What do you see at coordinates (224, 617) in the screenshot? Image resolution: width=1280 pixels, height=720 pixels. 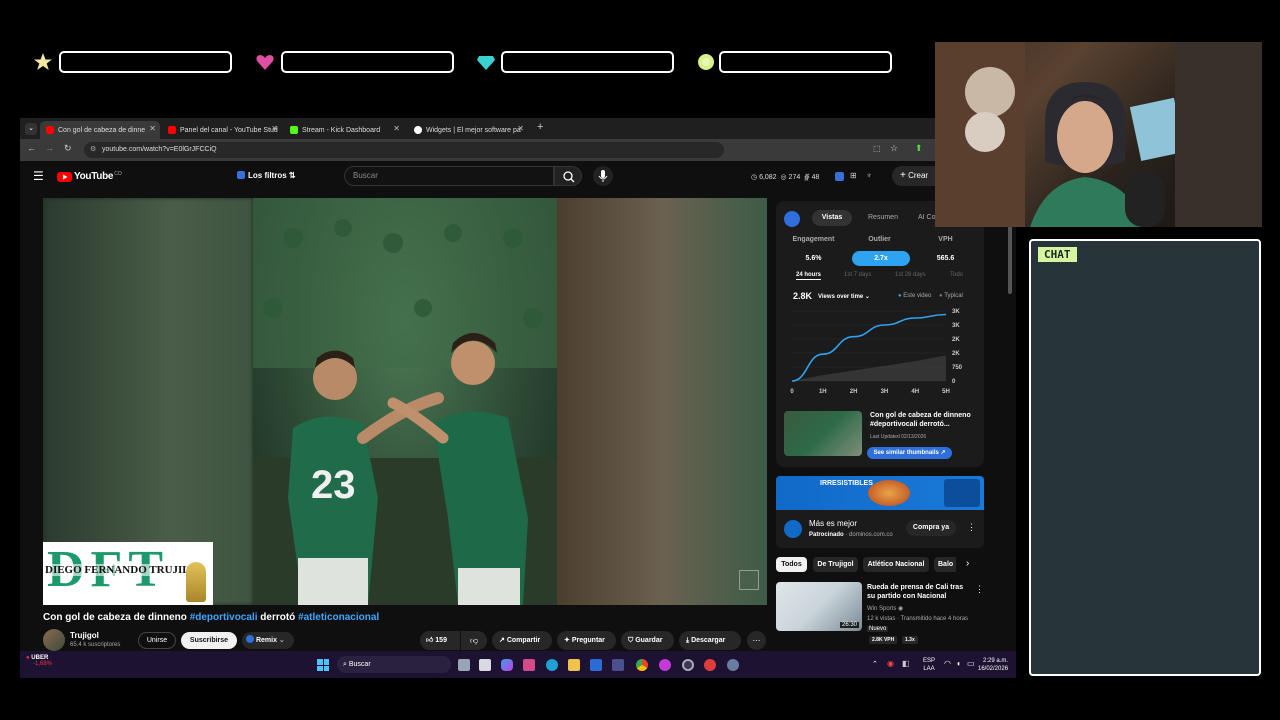 I see `hashtag-link: #deportivocali` at bounding box center [224, 617].